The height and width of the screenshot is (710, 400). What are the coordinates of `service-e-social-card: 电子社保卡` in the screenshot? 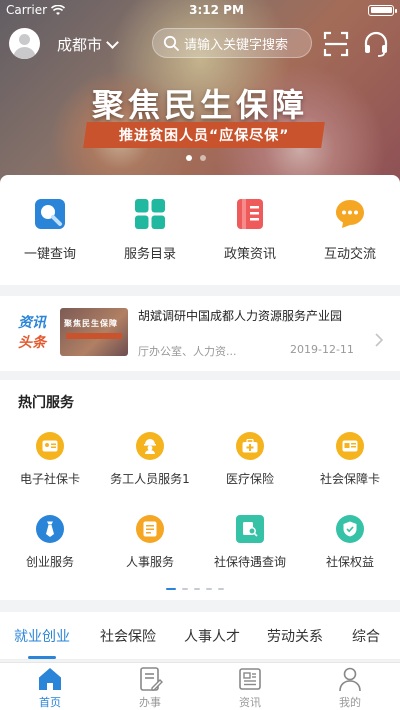 It's located at (50, 459).